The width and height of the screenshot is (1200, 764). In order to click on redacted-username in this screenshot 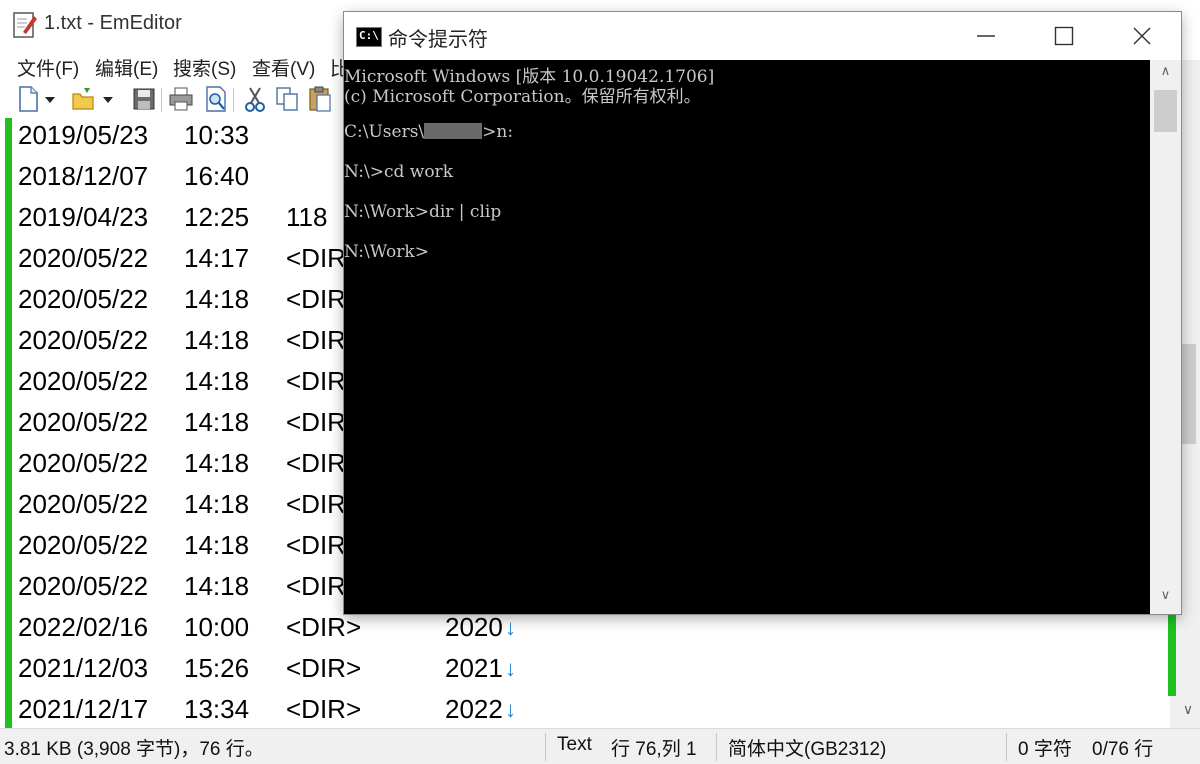, I will do `click(453, 131)`.